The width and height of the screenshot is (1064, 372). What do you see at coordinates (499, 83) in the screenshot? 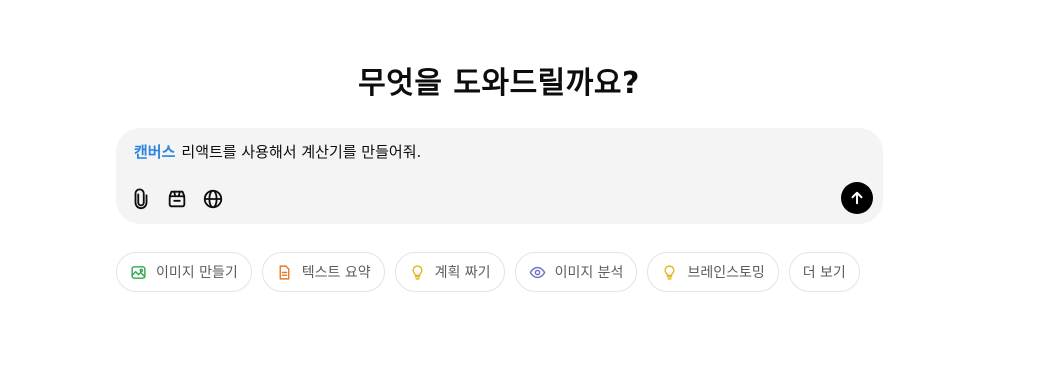
I see `page-title: 무엇을 도와드릴까요?` at bounding box center [499, 83].